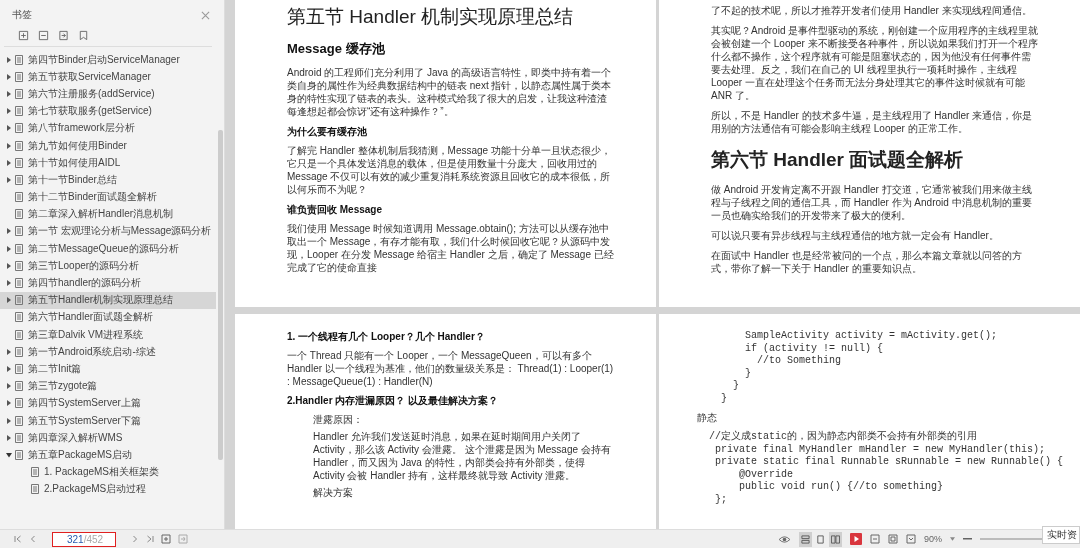 This screenshot has height=548, width=1080. I want to click on bookmark-item: 1. PackageMS相关框架类, so click(108, 472).